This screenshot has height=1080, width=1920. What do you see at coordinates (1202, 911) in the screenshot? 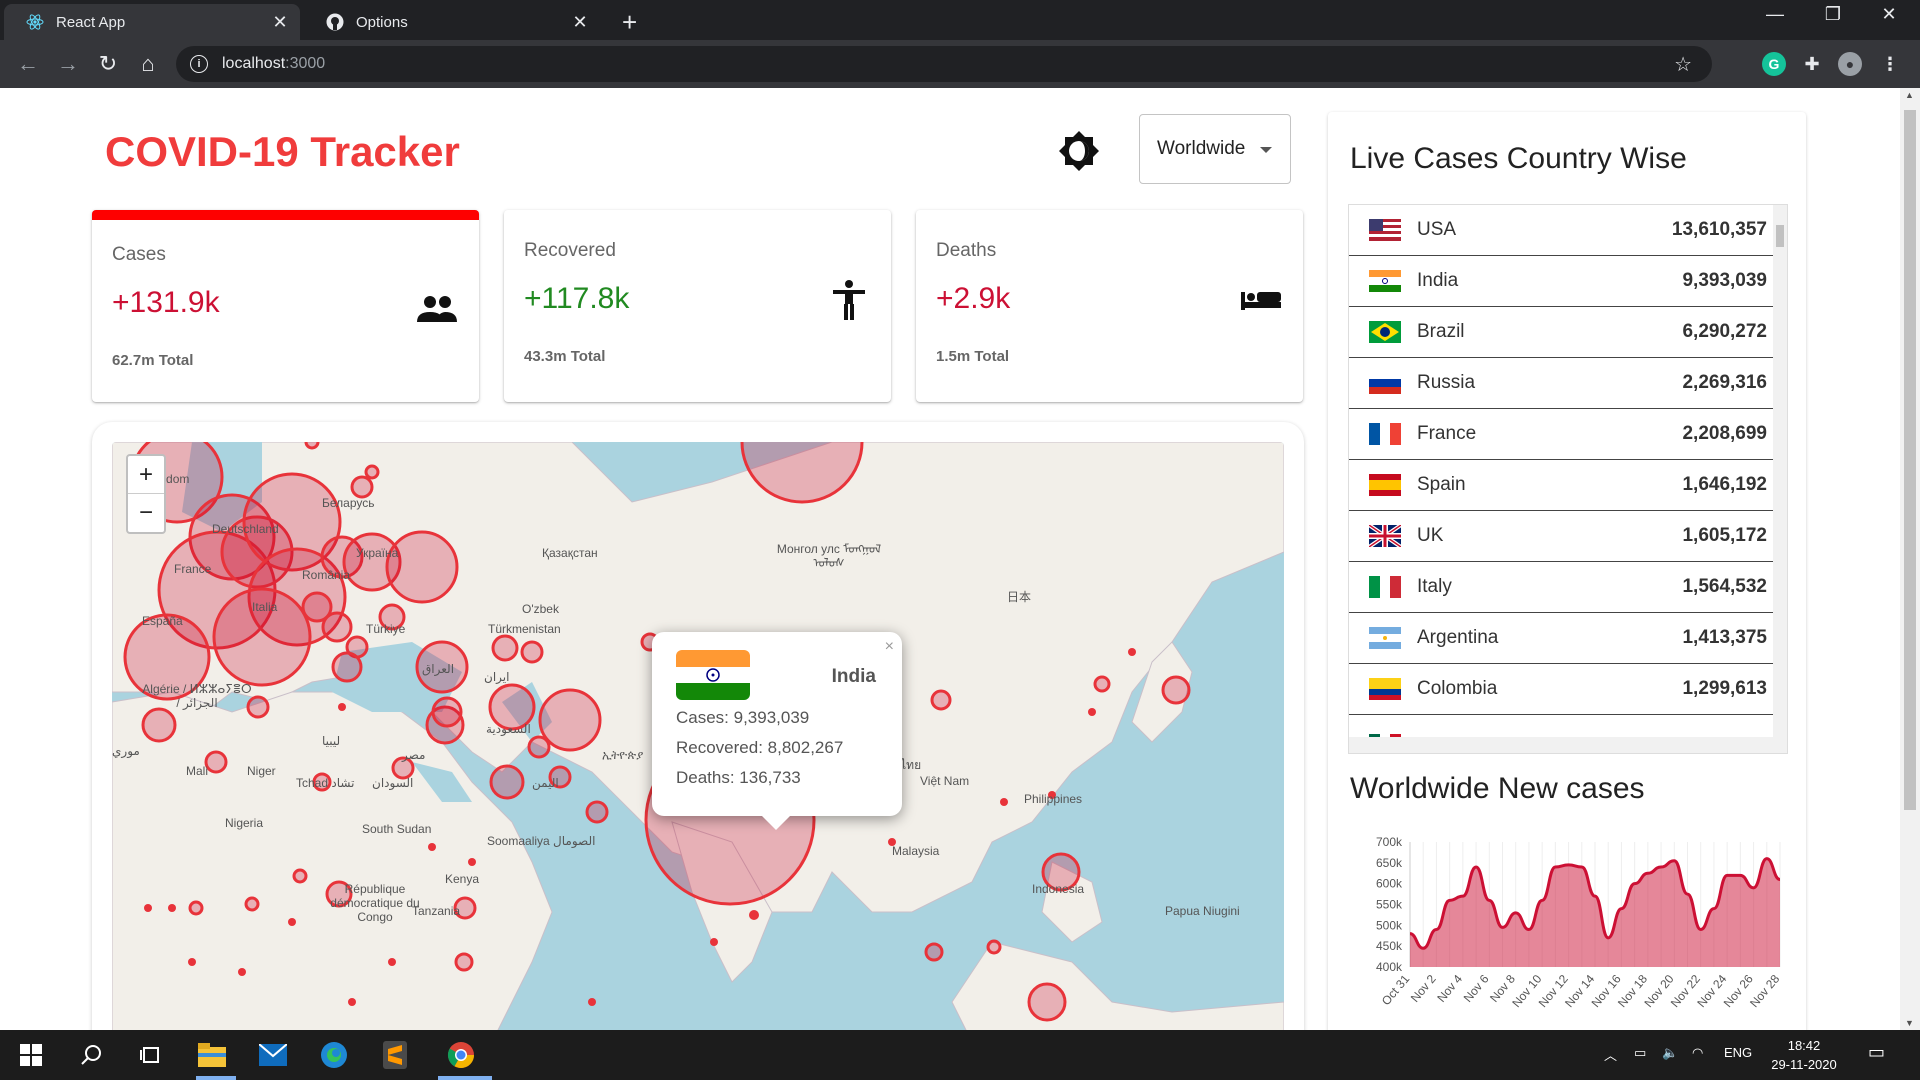
I see `map-place-label: Papua Niugini` at bounding box center [1202, 911].